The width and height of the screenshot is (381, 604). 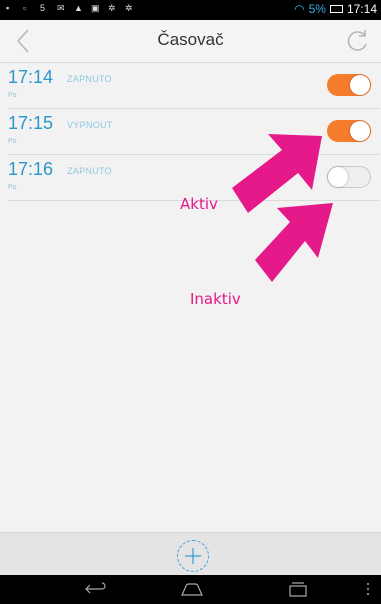 I want to click on warning-icon: ▲, so click(x=78, y=8).